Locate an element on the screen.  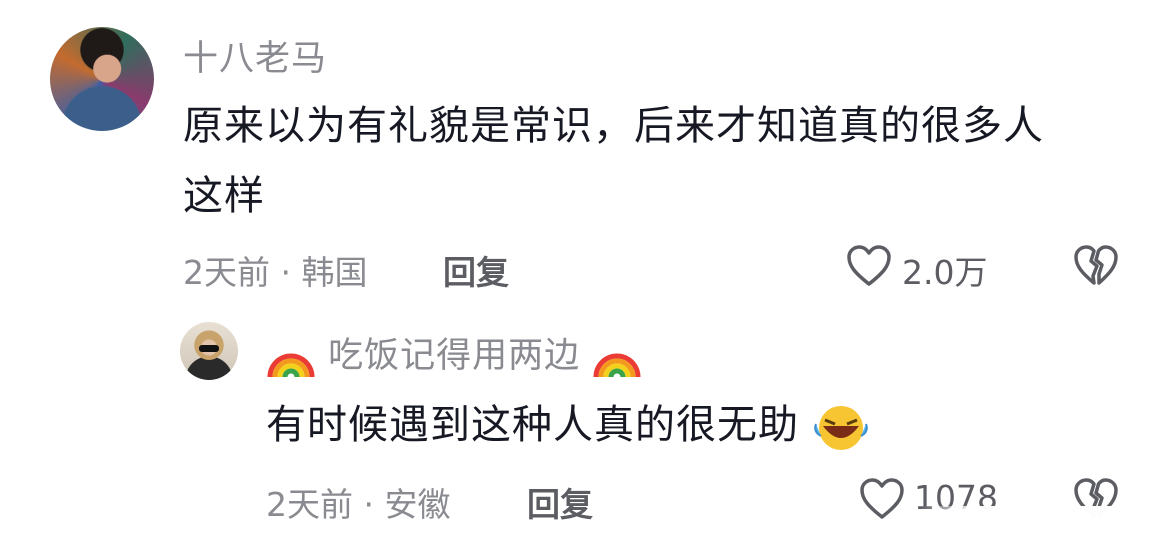
reply-time: 2天前 is located at coordinates (309, 504).